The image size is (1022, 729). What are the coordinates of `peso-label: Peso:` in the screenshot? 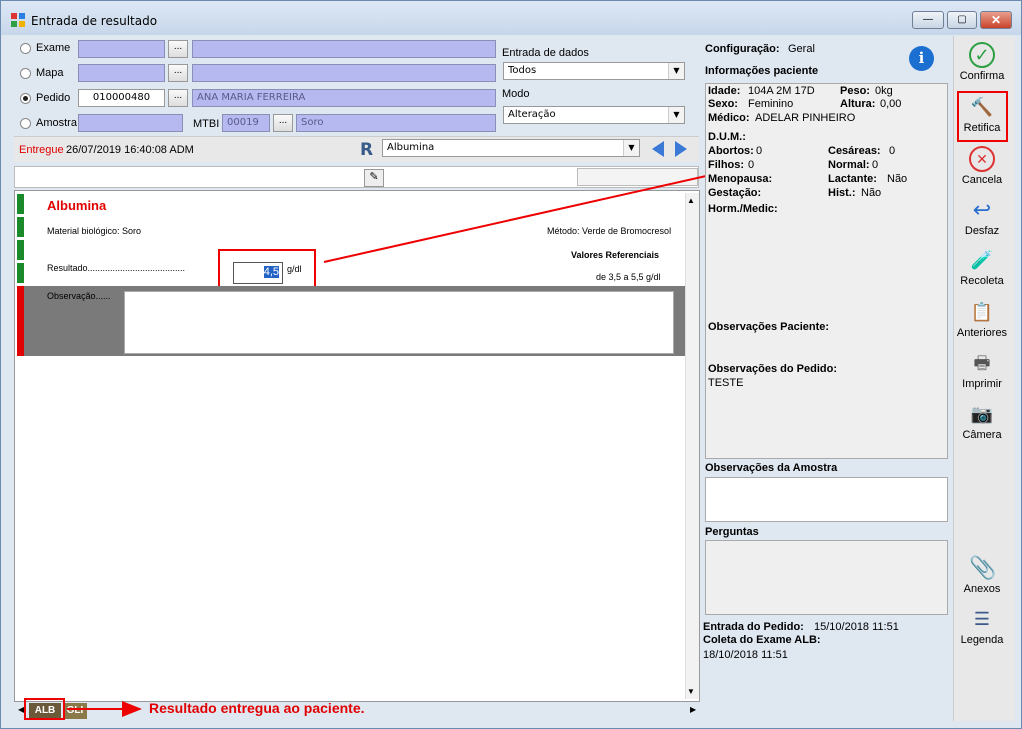 It's located at (855, 91).